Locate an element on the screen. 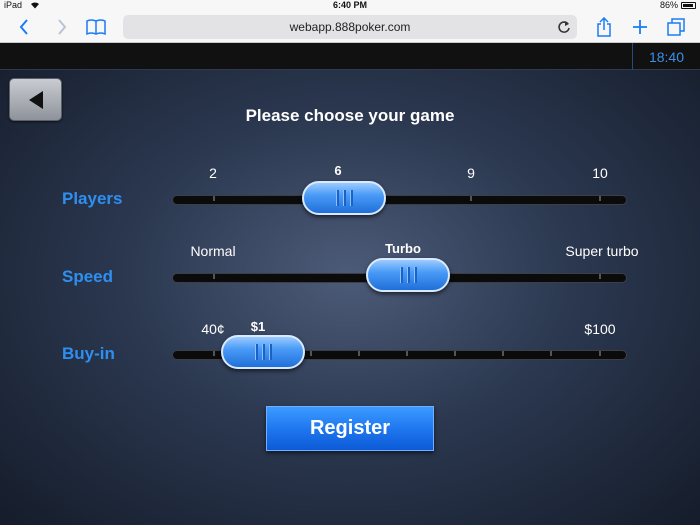  bookmarks-button is located at coordinates (96, 27).